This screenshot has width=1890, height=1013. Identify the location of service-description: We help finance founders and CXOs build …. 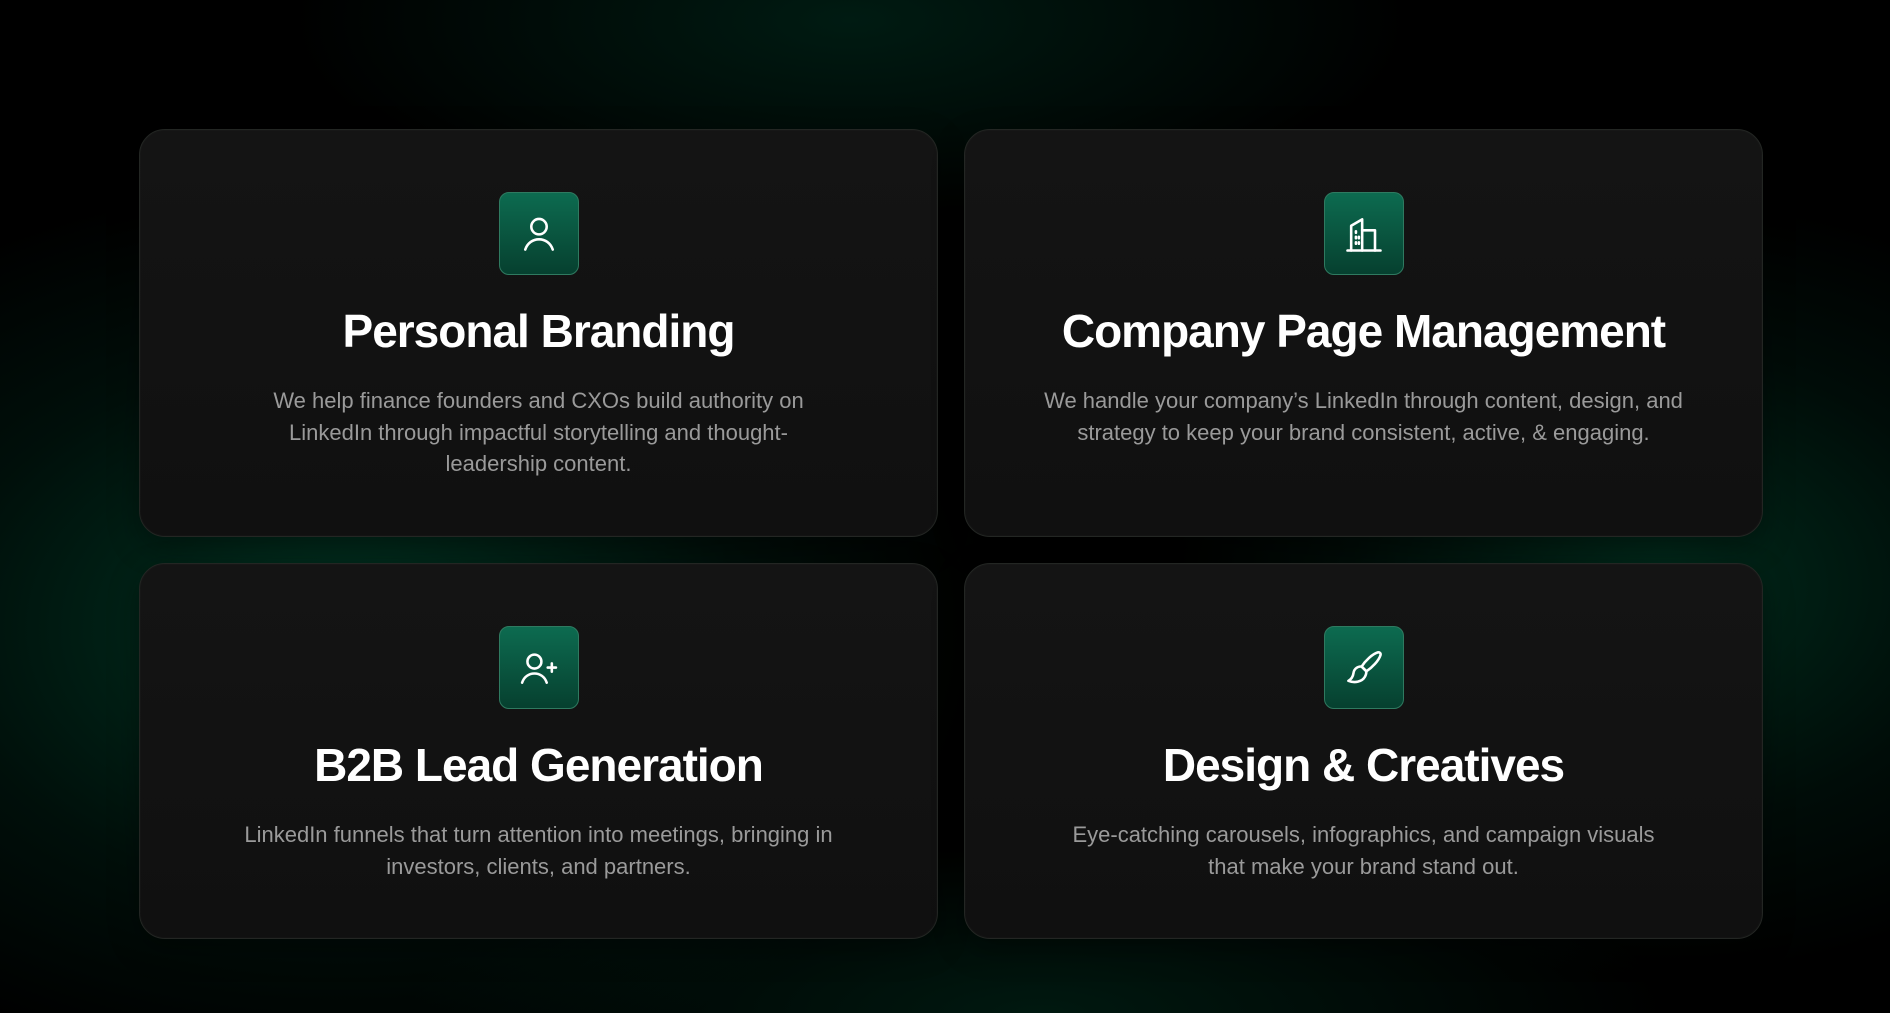
(538, 432).